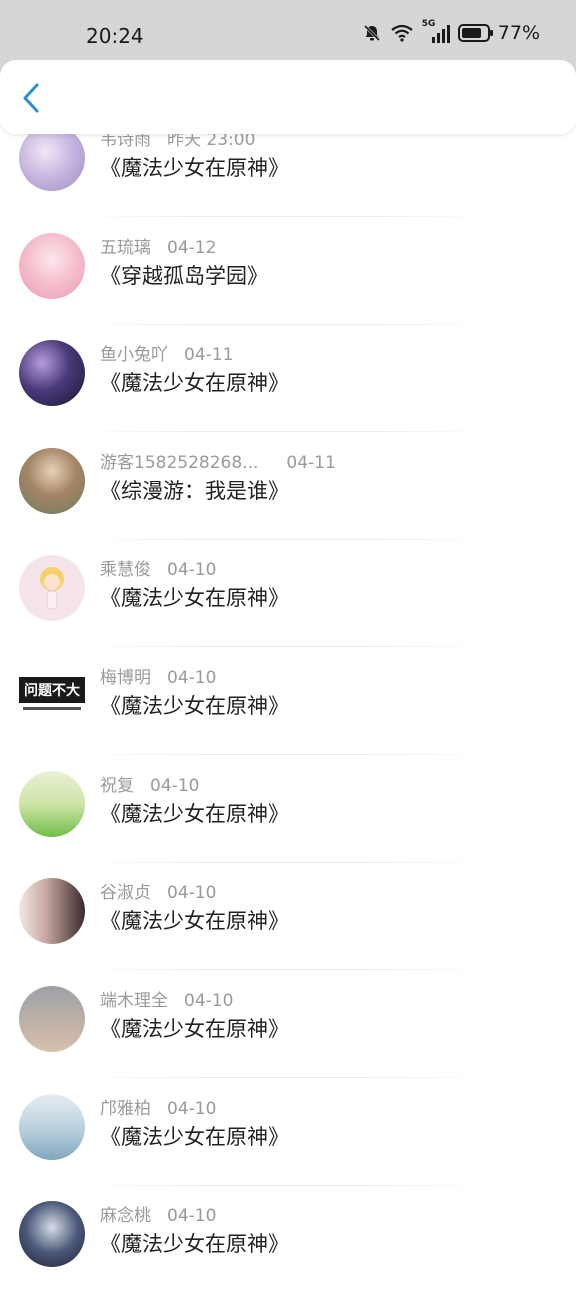 This screenshot has height=1302, width=576. Describe the element at coordinates (402, 33) in the screenshot. I see `wifi-icon` at that location.